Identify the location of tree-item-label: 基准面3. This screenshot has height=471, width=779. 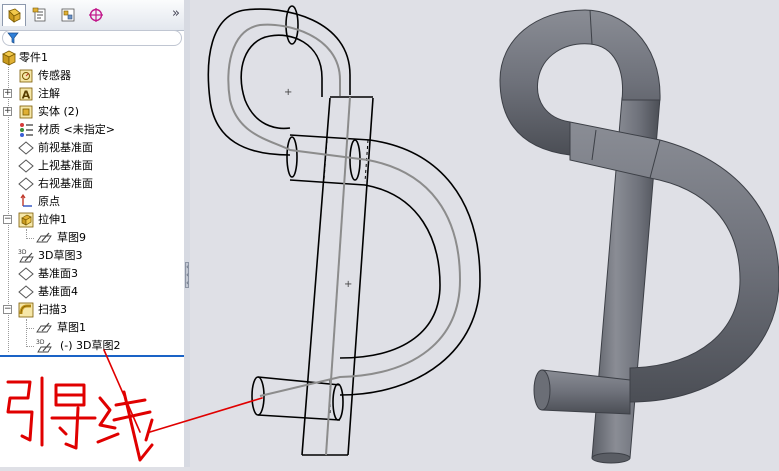
(58, 273).